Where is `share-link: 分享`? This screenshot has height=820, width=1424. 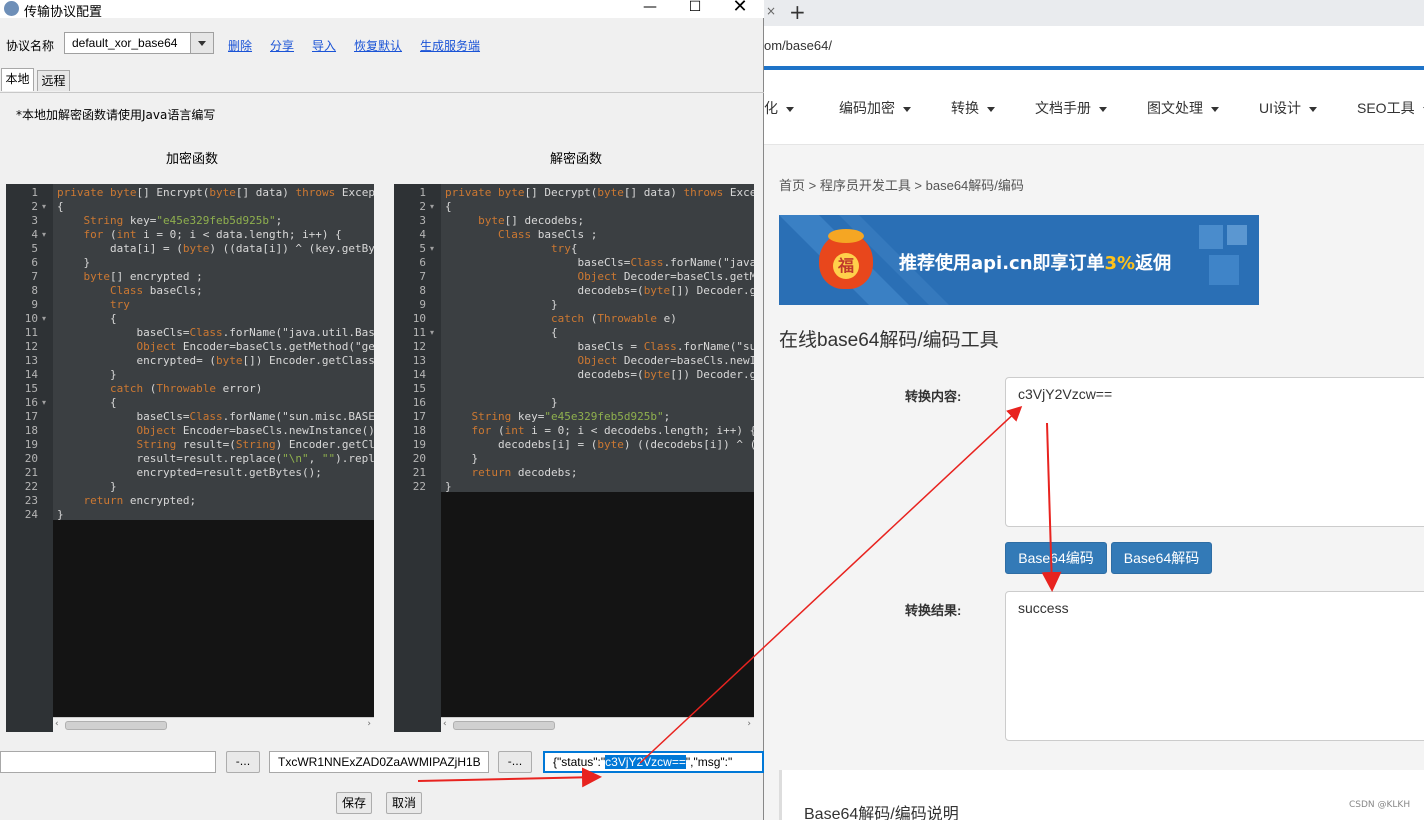
share-link: 分享 is located at coordinates (282, 45).